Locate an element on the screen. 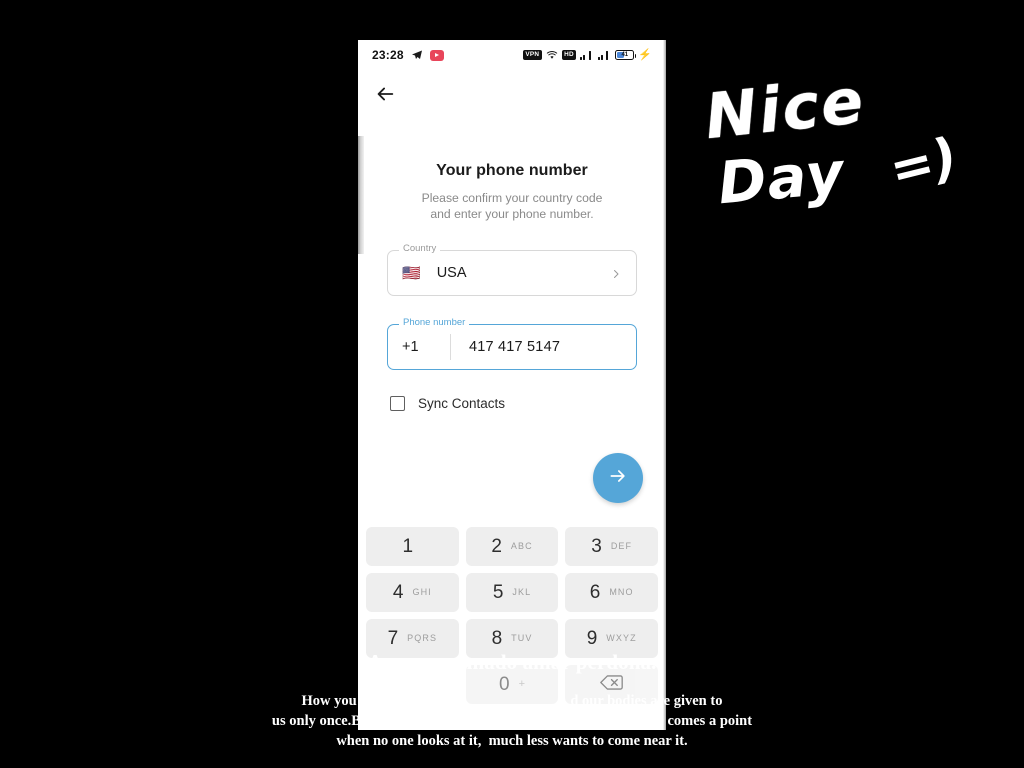  key-5-digit: 5 is located at coordinates (498, 592).